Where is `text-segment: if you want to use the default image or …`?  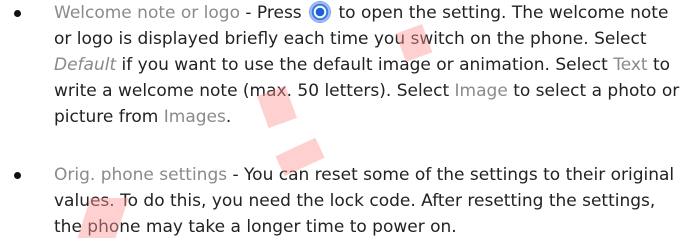
text-segment: if you want to use the default image or … is located at coordinates (365, 65).